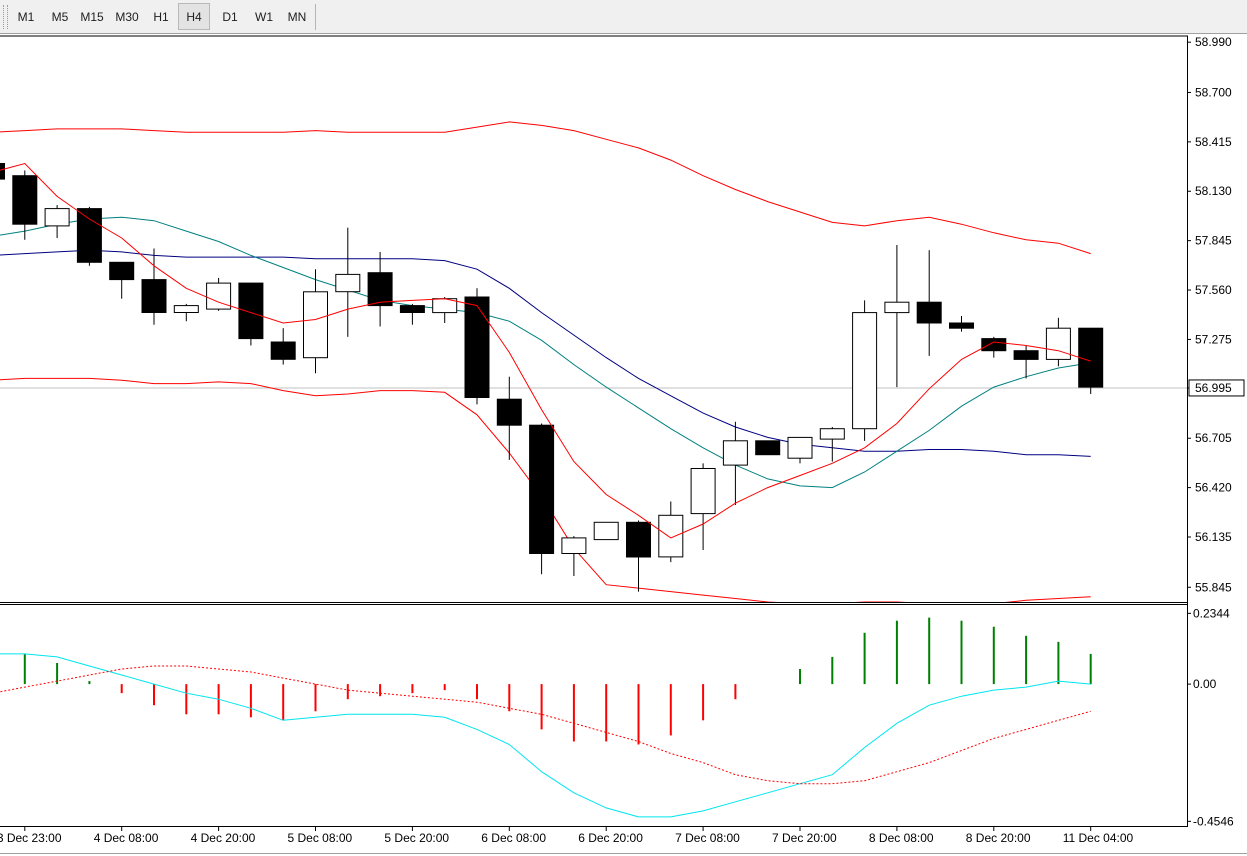 Image resolution: width=1247 pixels, height=856 pixels. I want to click on price-tick-label: 58.130, so click(1213, 191).